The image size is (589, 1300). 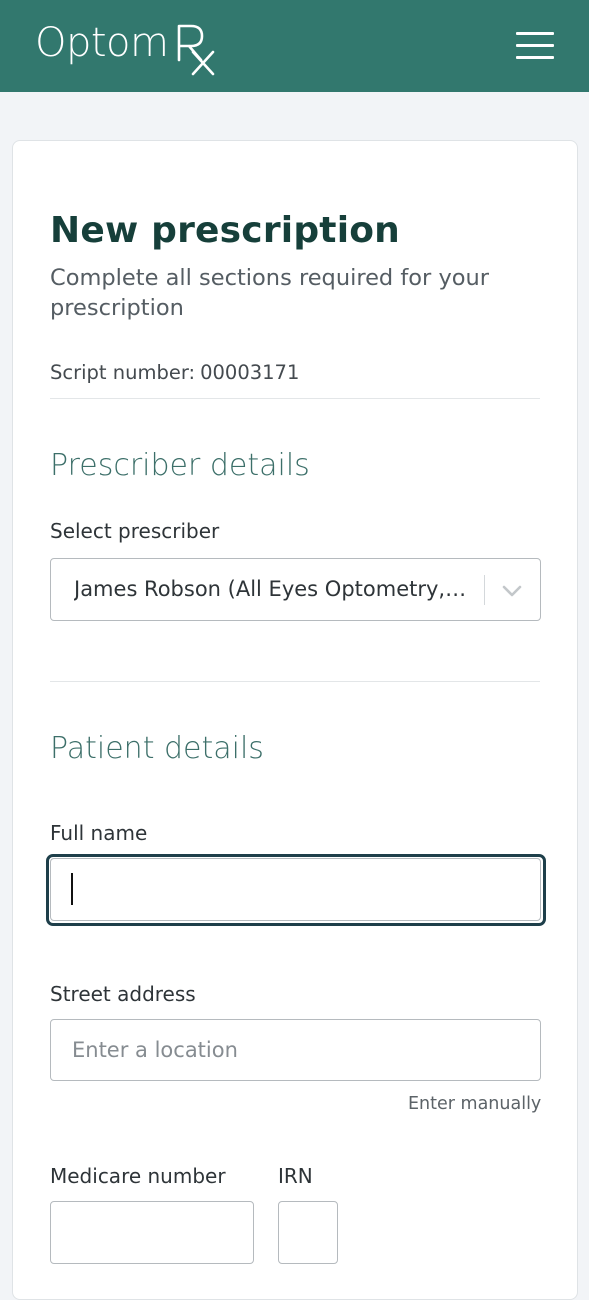 I want to click on select-prescriber-label: Select prescriber, so click(x=135, y=531).